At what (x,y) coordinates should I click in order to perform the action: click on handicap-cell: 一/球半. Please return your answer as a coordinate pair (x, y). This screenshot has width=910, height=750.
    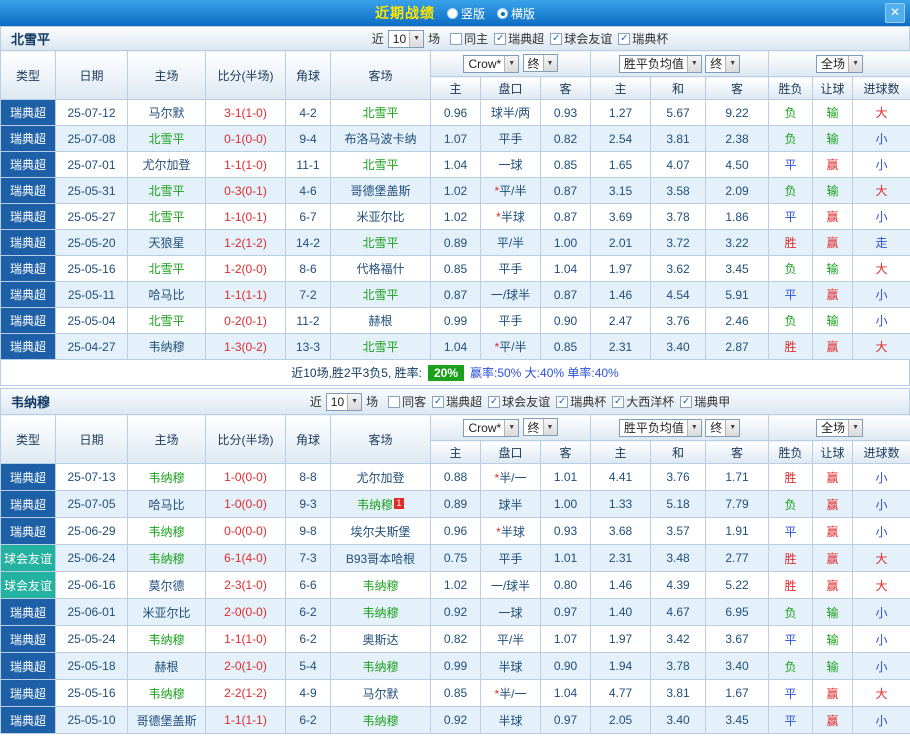
    Looking at the image, I should click on (510, 294).